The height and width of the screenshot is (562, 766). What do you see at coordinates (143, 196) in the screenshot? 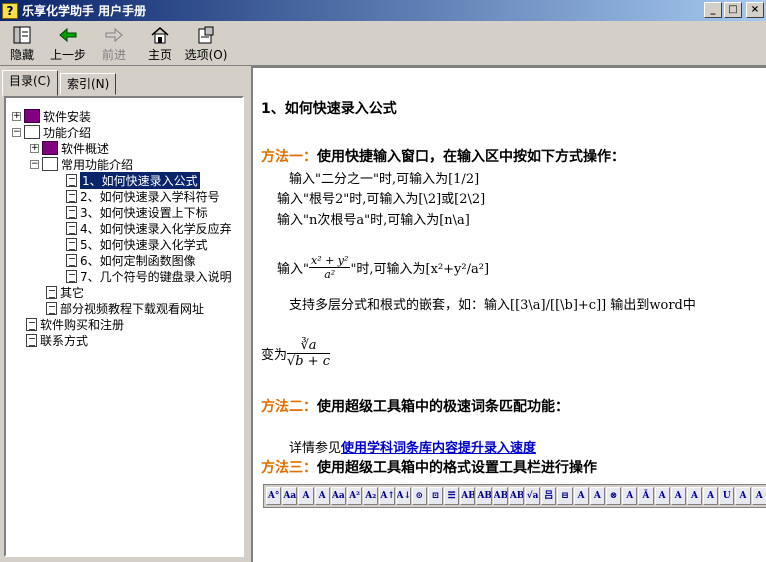
I see `tree-item: 2、如何快速录入学科符号` at bounding box center [143, 196].